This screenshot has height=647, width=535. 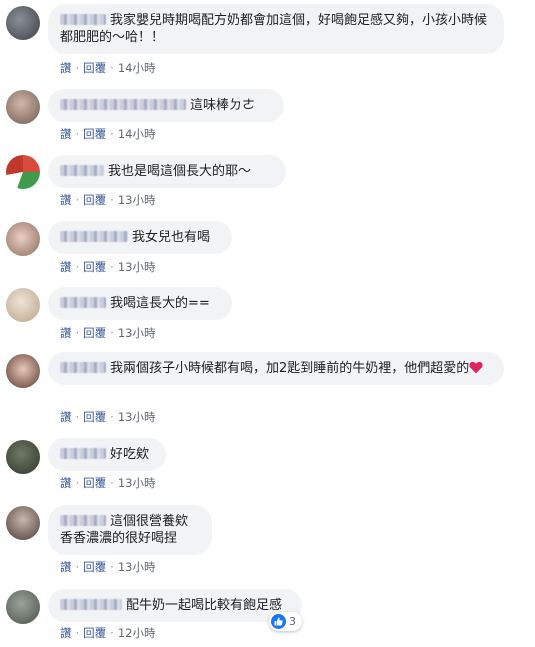 I want to click on heart-icon, so click(x=476, y=367).